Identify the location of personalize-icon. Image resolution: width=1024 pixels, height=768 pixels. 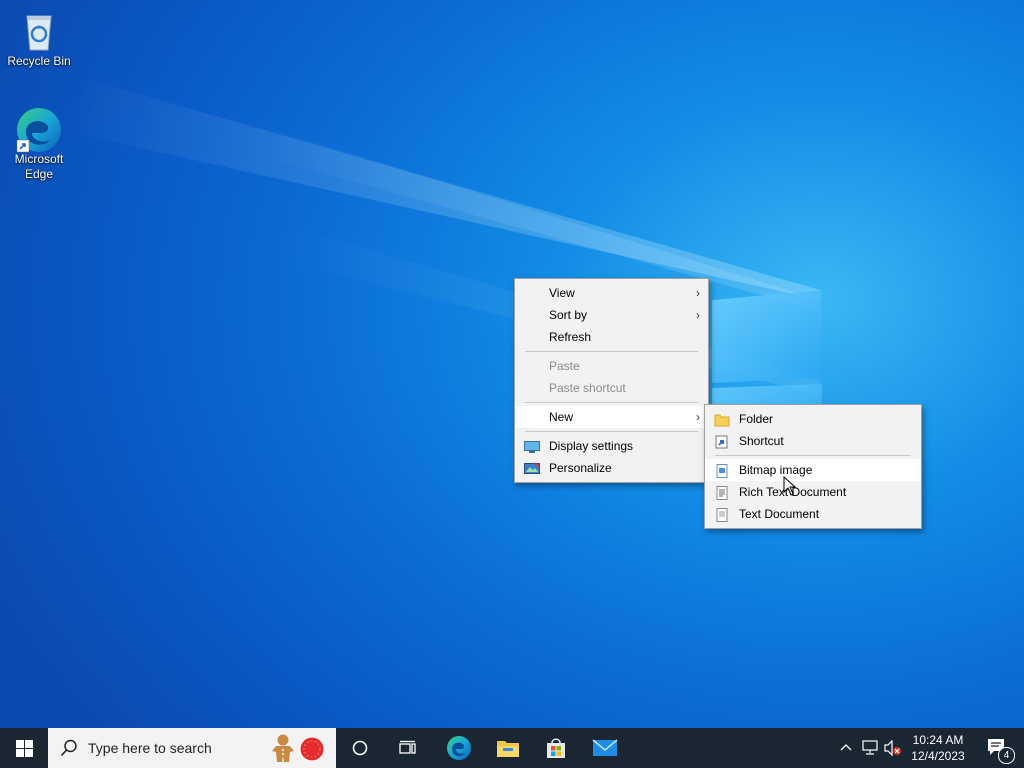
(532, 468).